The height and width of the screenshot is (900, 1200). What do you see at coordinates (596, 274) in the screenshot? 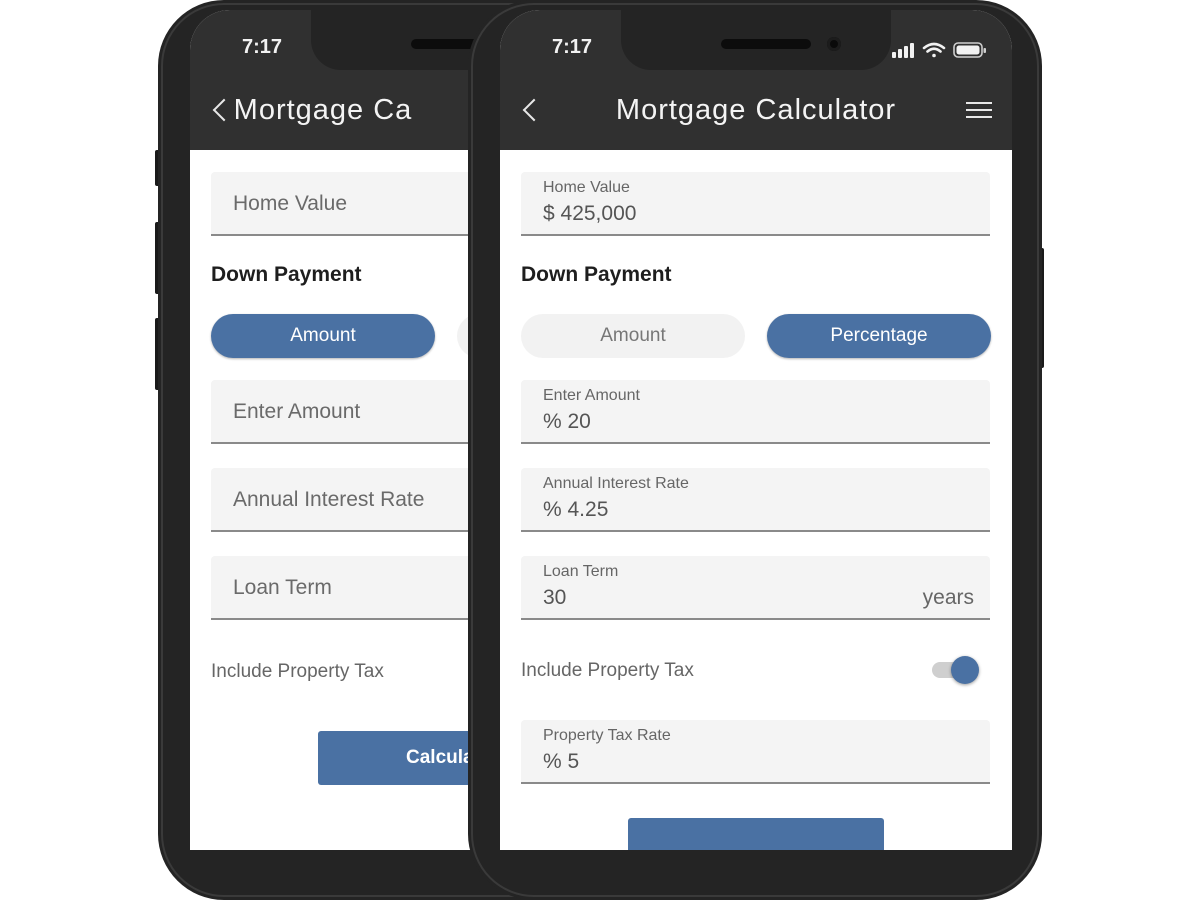
I see `down-payment-heading: Down Payment` at bounding box center [596, 274].